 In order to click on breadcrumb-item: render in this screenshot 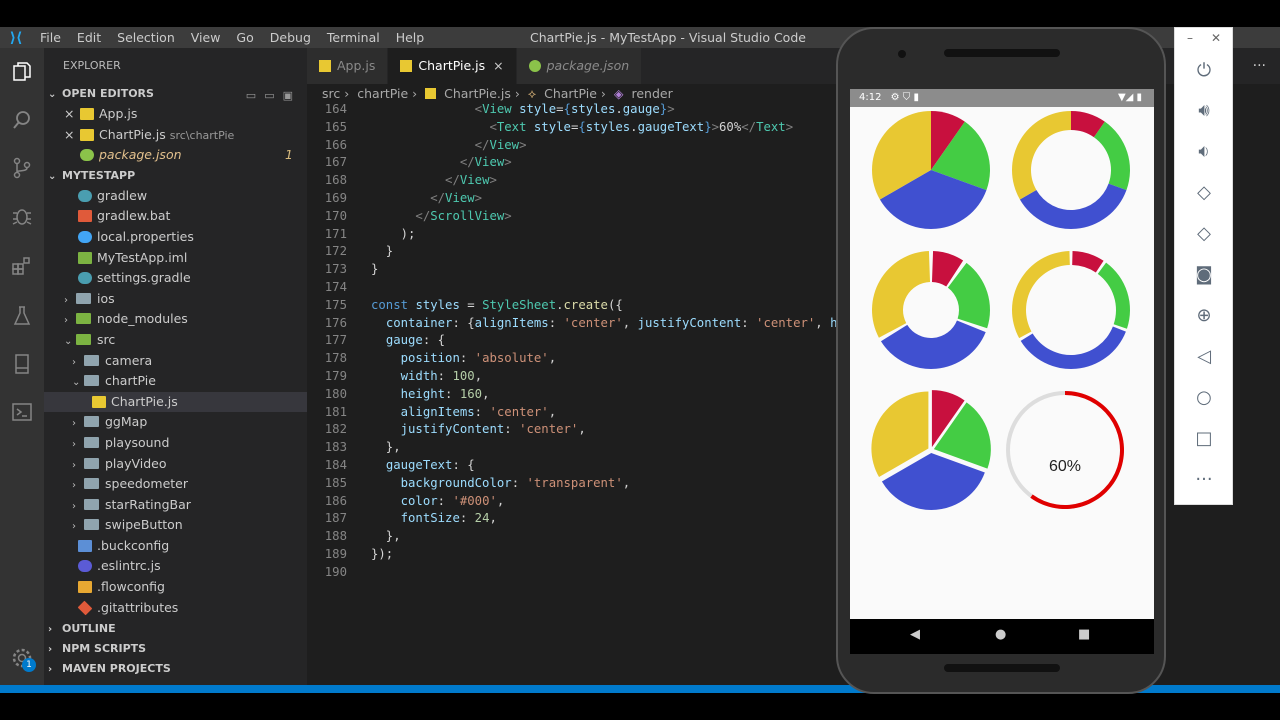, I will do `click(651, 93)`.